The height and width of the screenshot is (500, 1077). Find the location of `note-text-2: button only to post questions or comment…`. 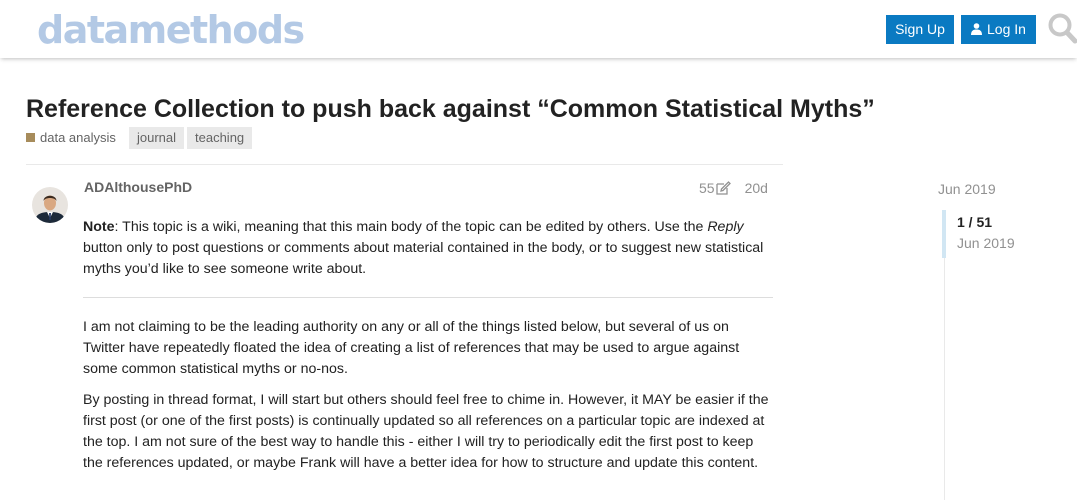

note-text-2: button only to post questions or comment… is located at coordinates (423, 258).